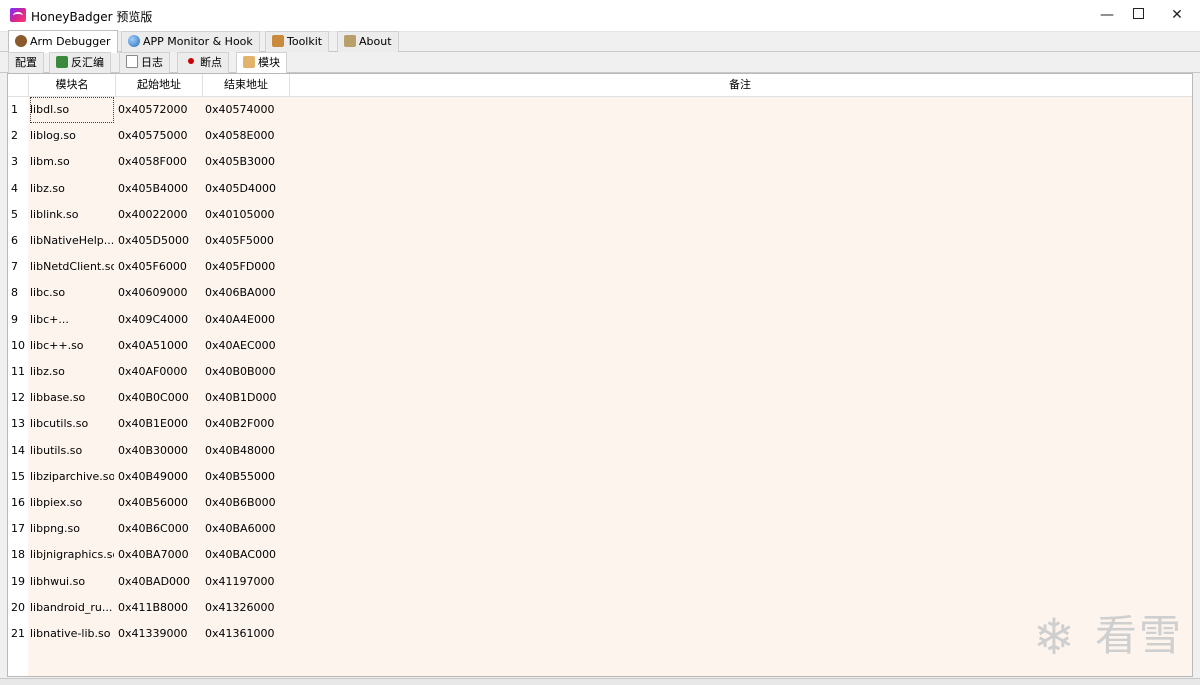  Describe the element at coordinates (160, 529) in the screenshot. I see `start-address-cell: 0x40B6C000` at that location.